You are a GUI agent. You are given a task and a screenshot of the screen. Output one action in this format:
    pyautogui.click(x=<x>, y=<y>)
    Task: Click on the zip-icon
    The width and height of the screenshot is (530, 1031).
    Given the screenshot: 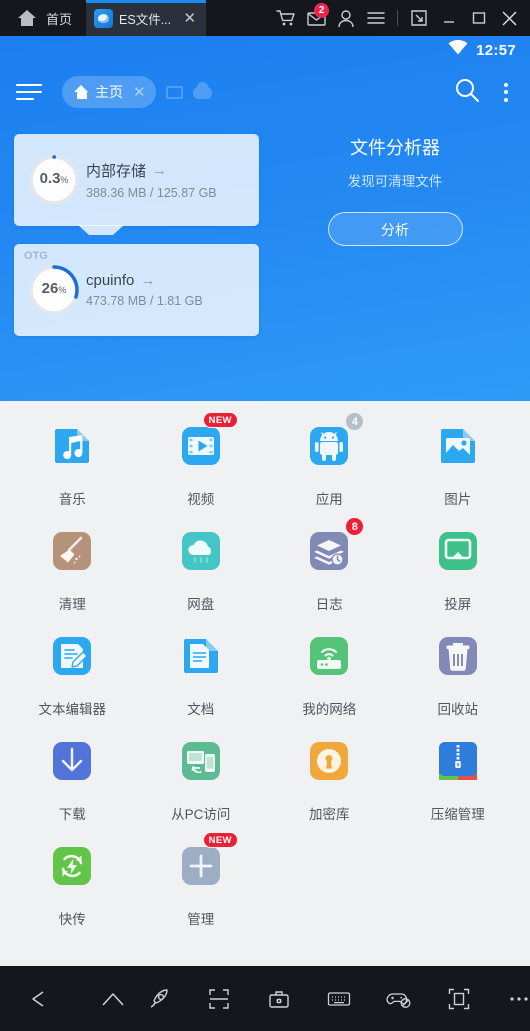 What is the action you would take?
    pyautogui.click(x=458, y=767)
    